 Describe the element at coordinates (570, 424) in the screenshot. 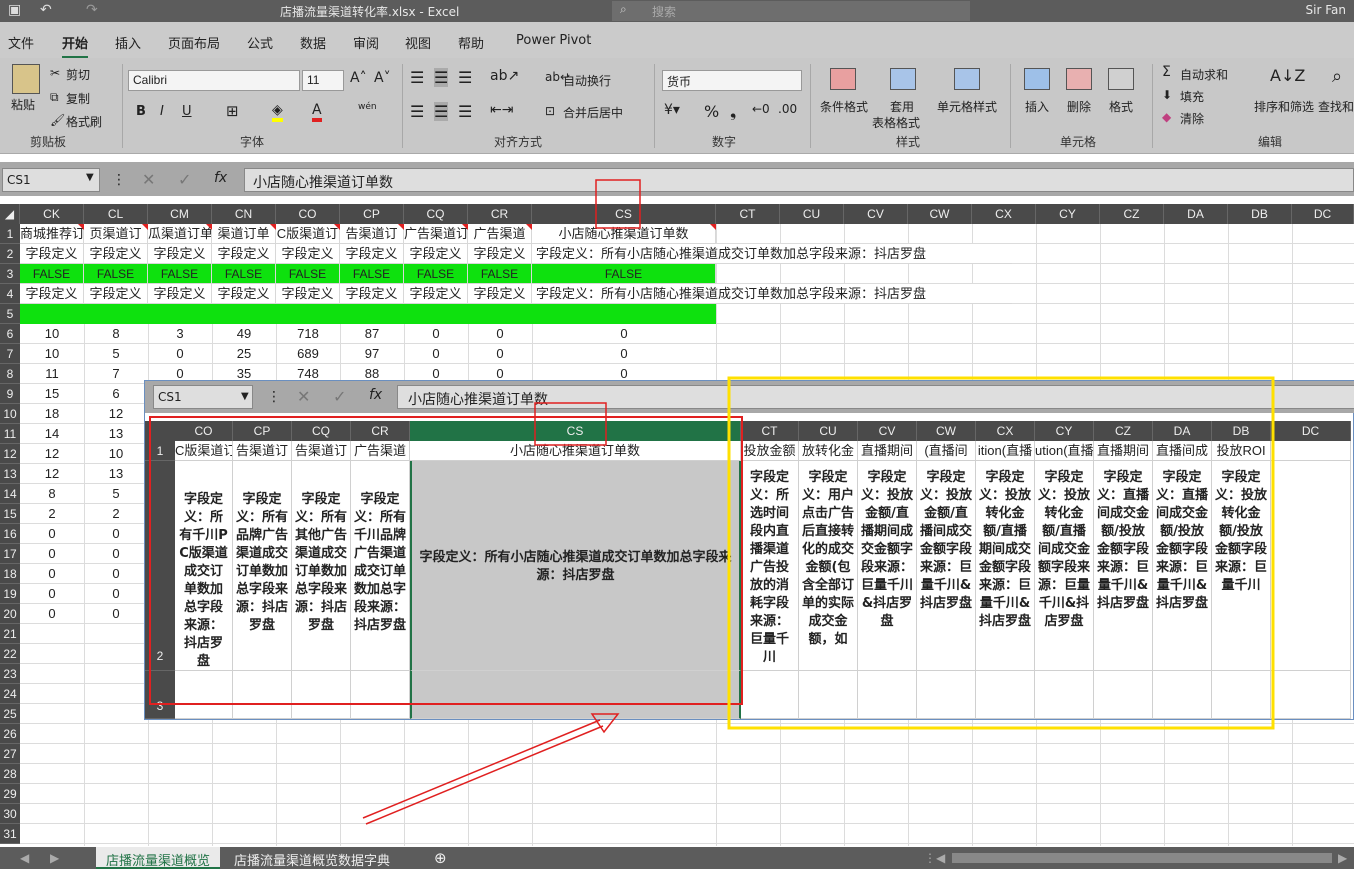

I see `highlight-box-inset-cs` at that location.